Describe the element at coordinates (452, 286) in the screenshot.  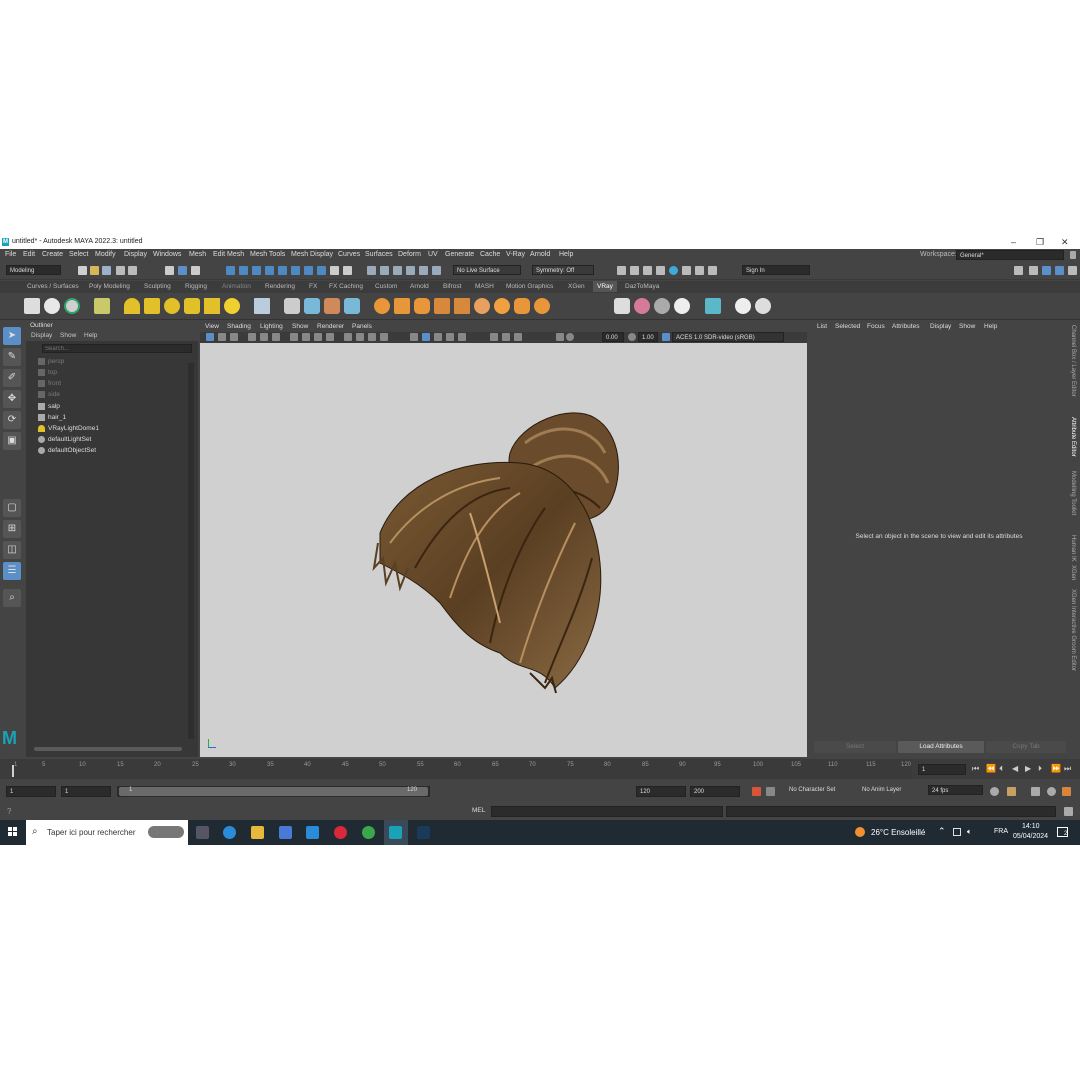
I see `shelf-tab-bifrost: Bifrost` at that location.